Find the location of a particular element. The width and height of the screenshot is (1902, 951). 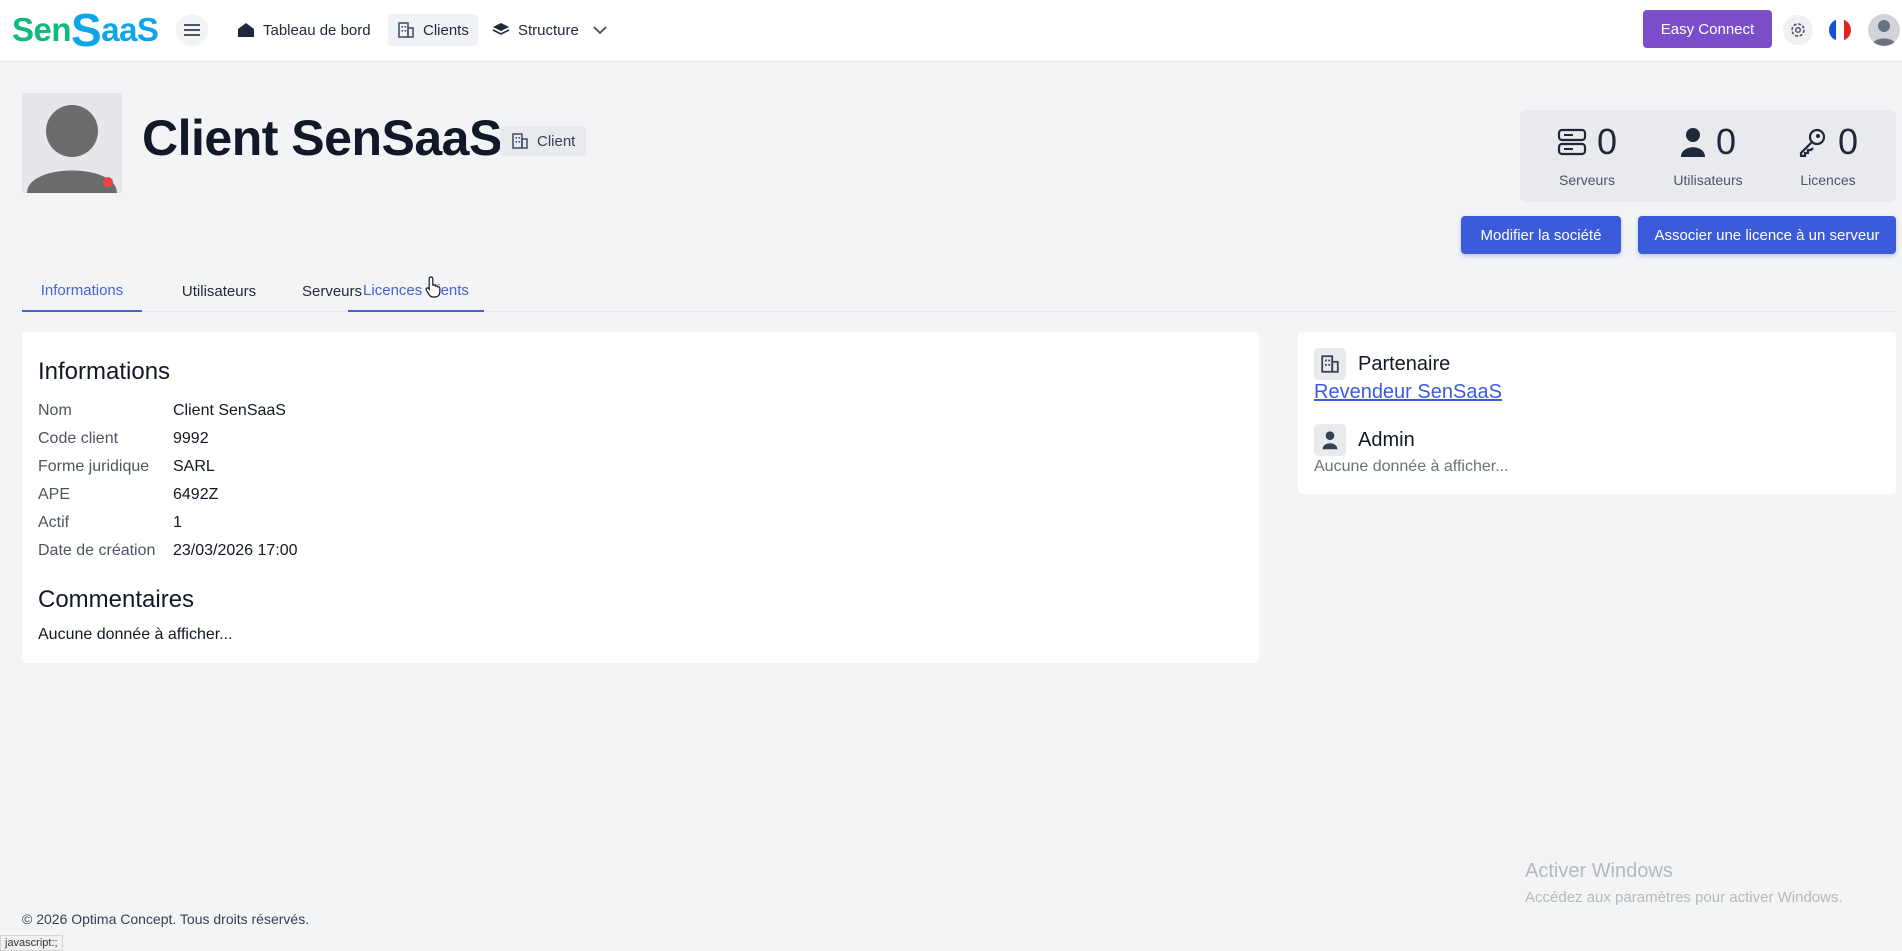

nav-clients: Clients is located at coordinates (433, 30).